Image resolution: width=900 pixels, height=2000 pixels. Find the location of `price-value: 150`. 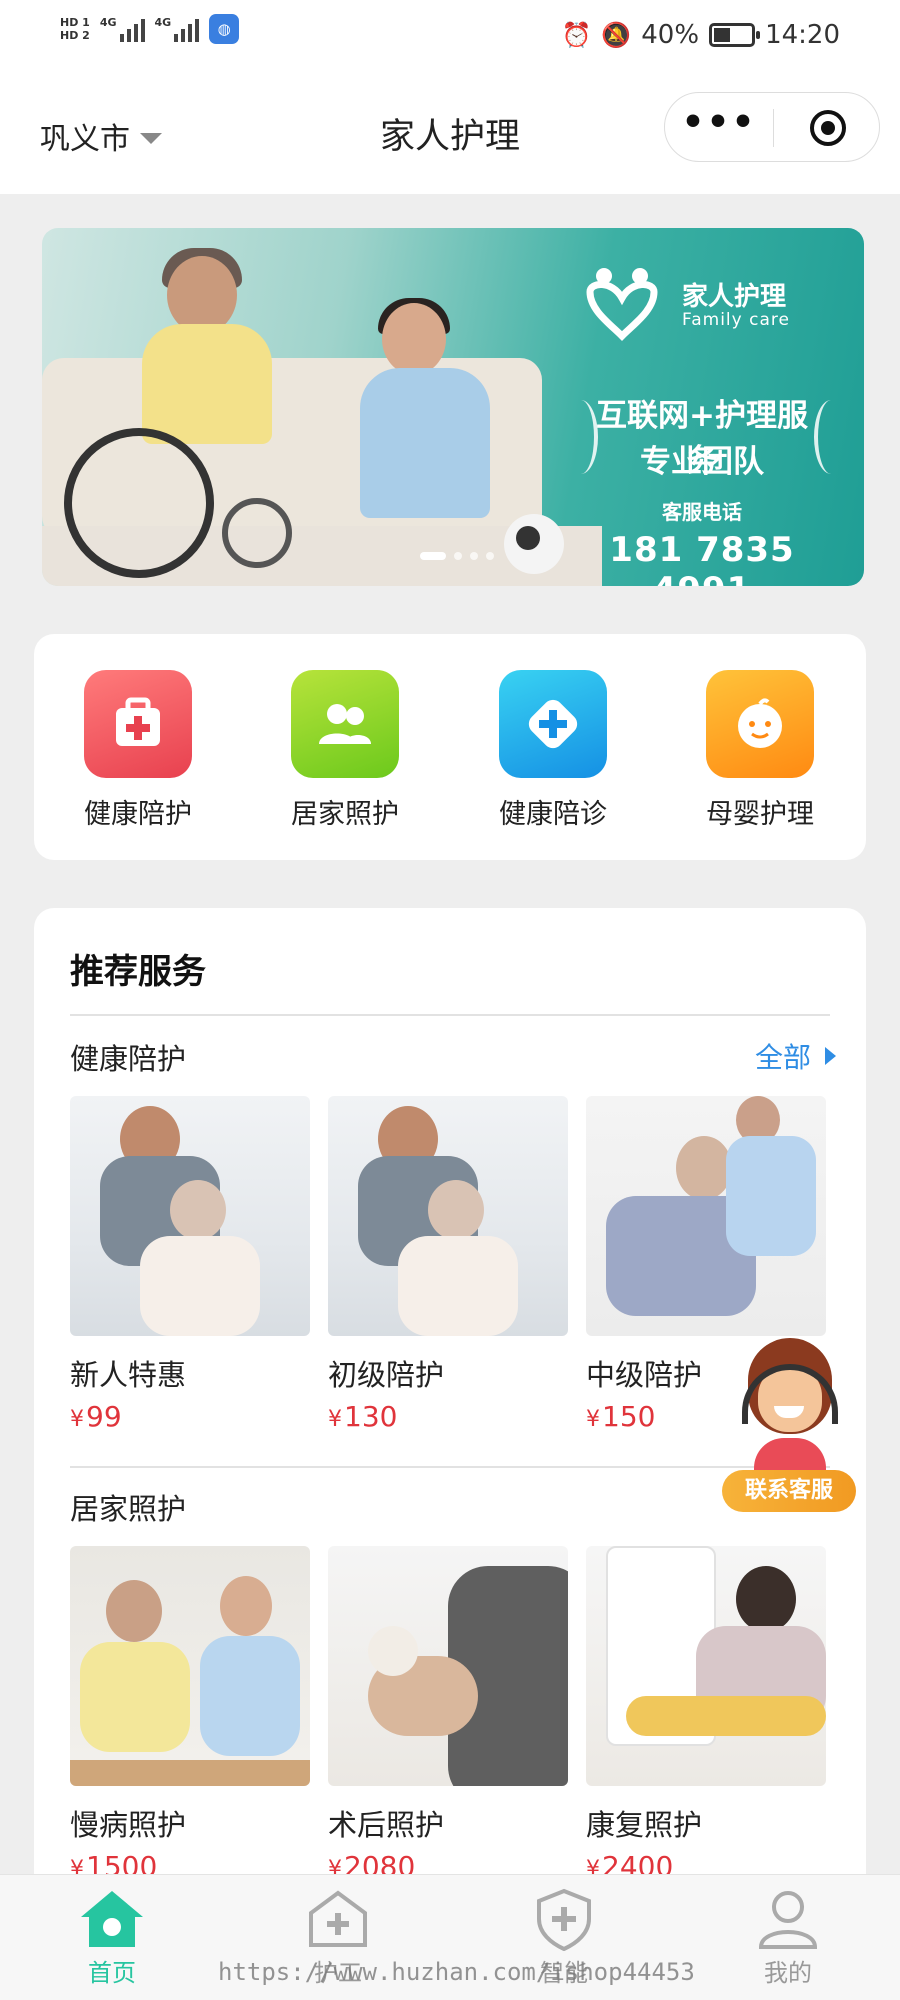

price-value: 150 is located at coordinates (629, 1416).